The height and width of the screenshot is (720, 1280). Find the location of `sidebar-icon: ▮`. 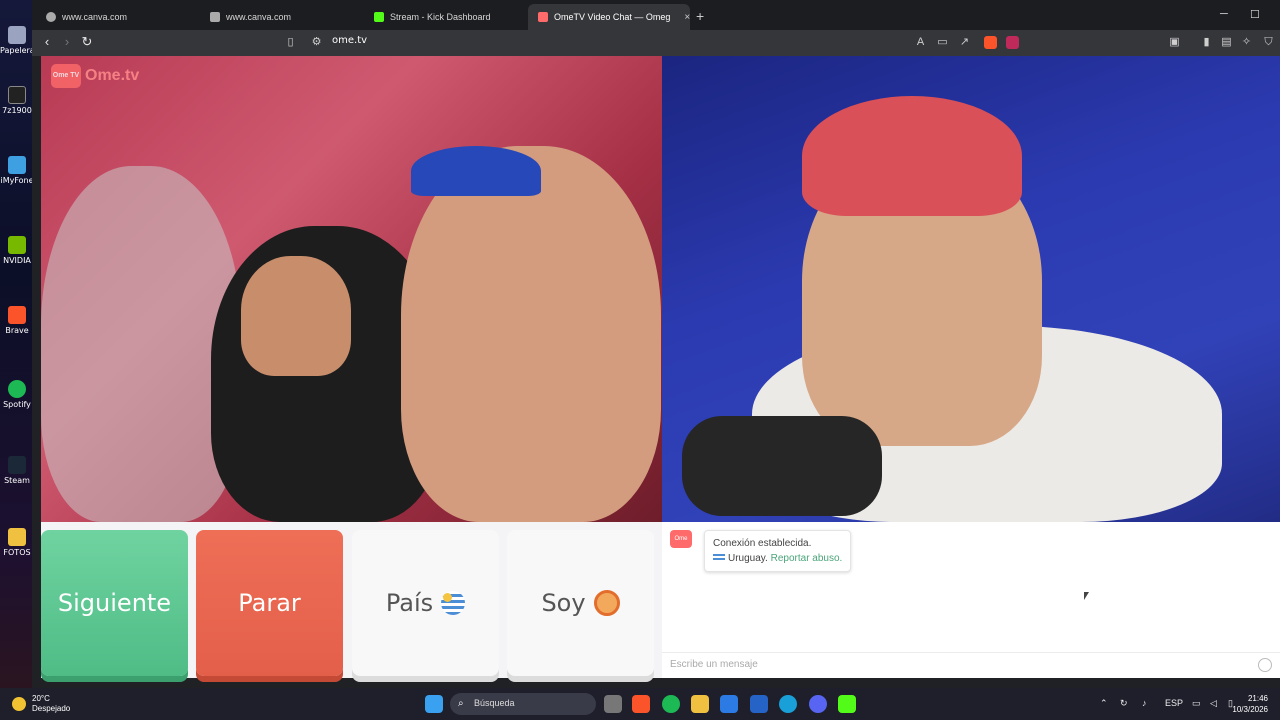

sidebar-icon: ▮ is located at coordinates (1206, 42).